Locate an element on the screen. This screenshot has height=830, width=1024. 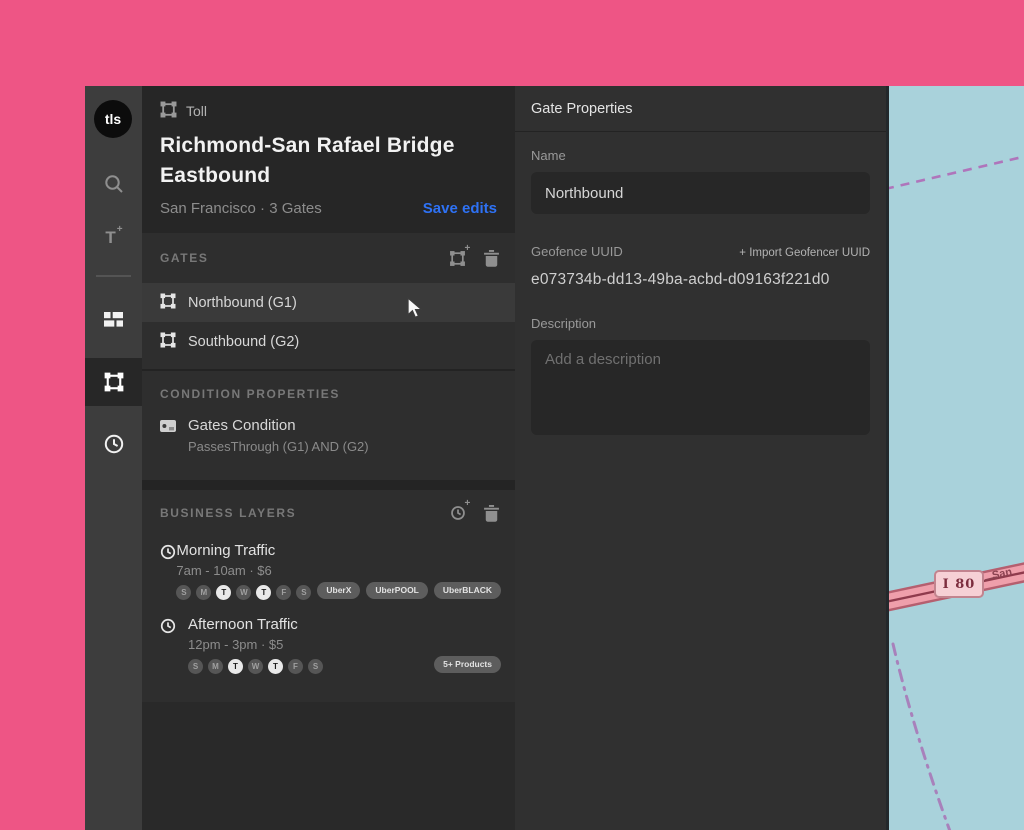
save-edits-button: Save edits is located at coordinates (460, 208).